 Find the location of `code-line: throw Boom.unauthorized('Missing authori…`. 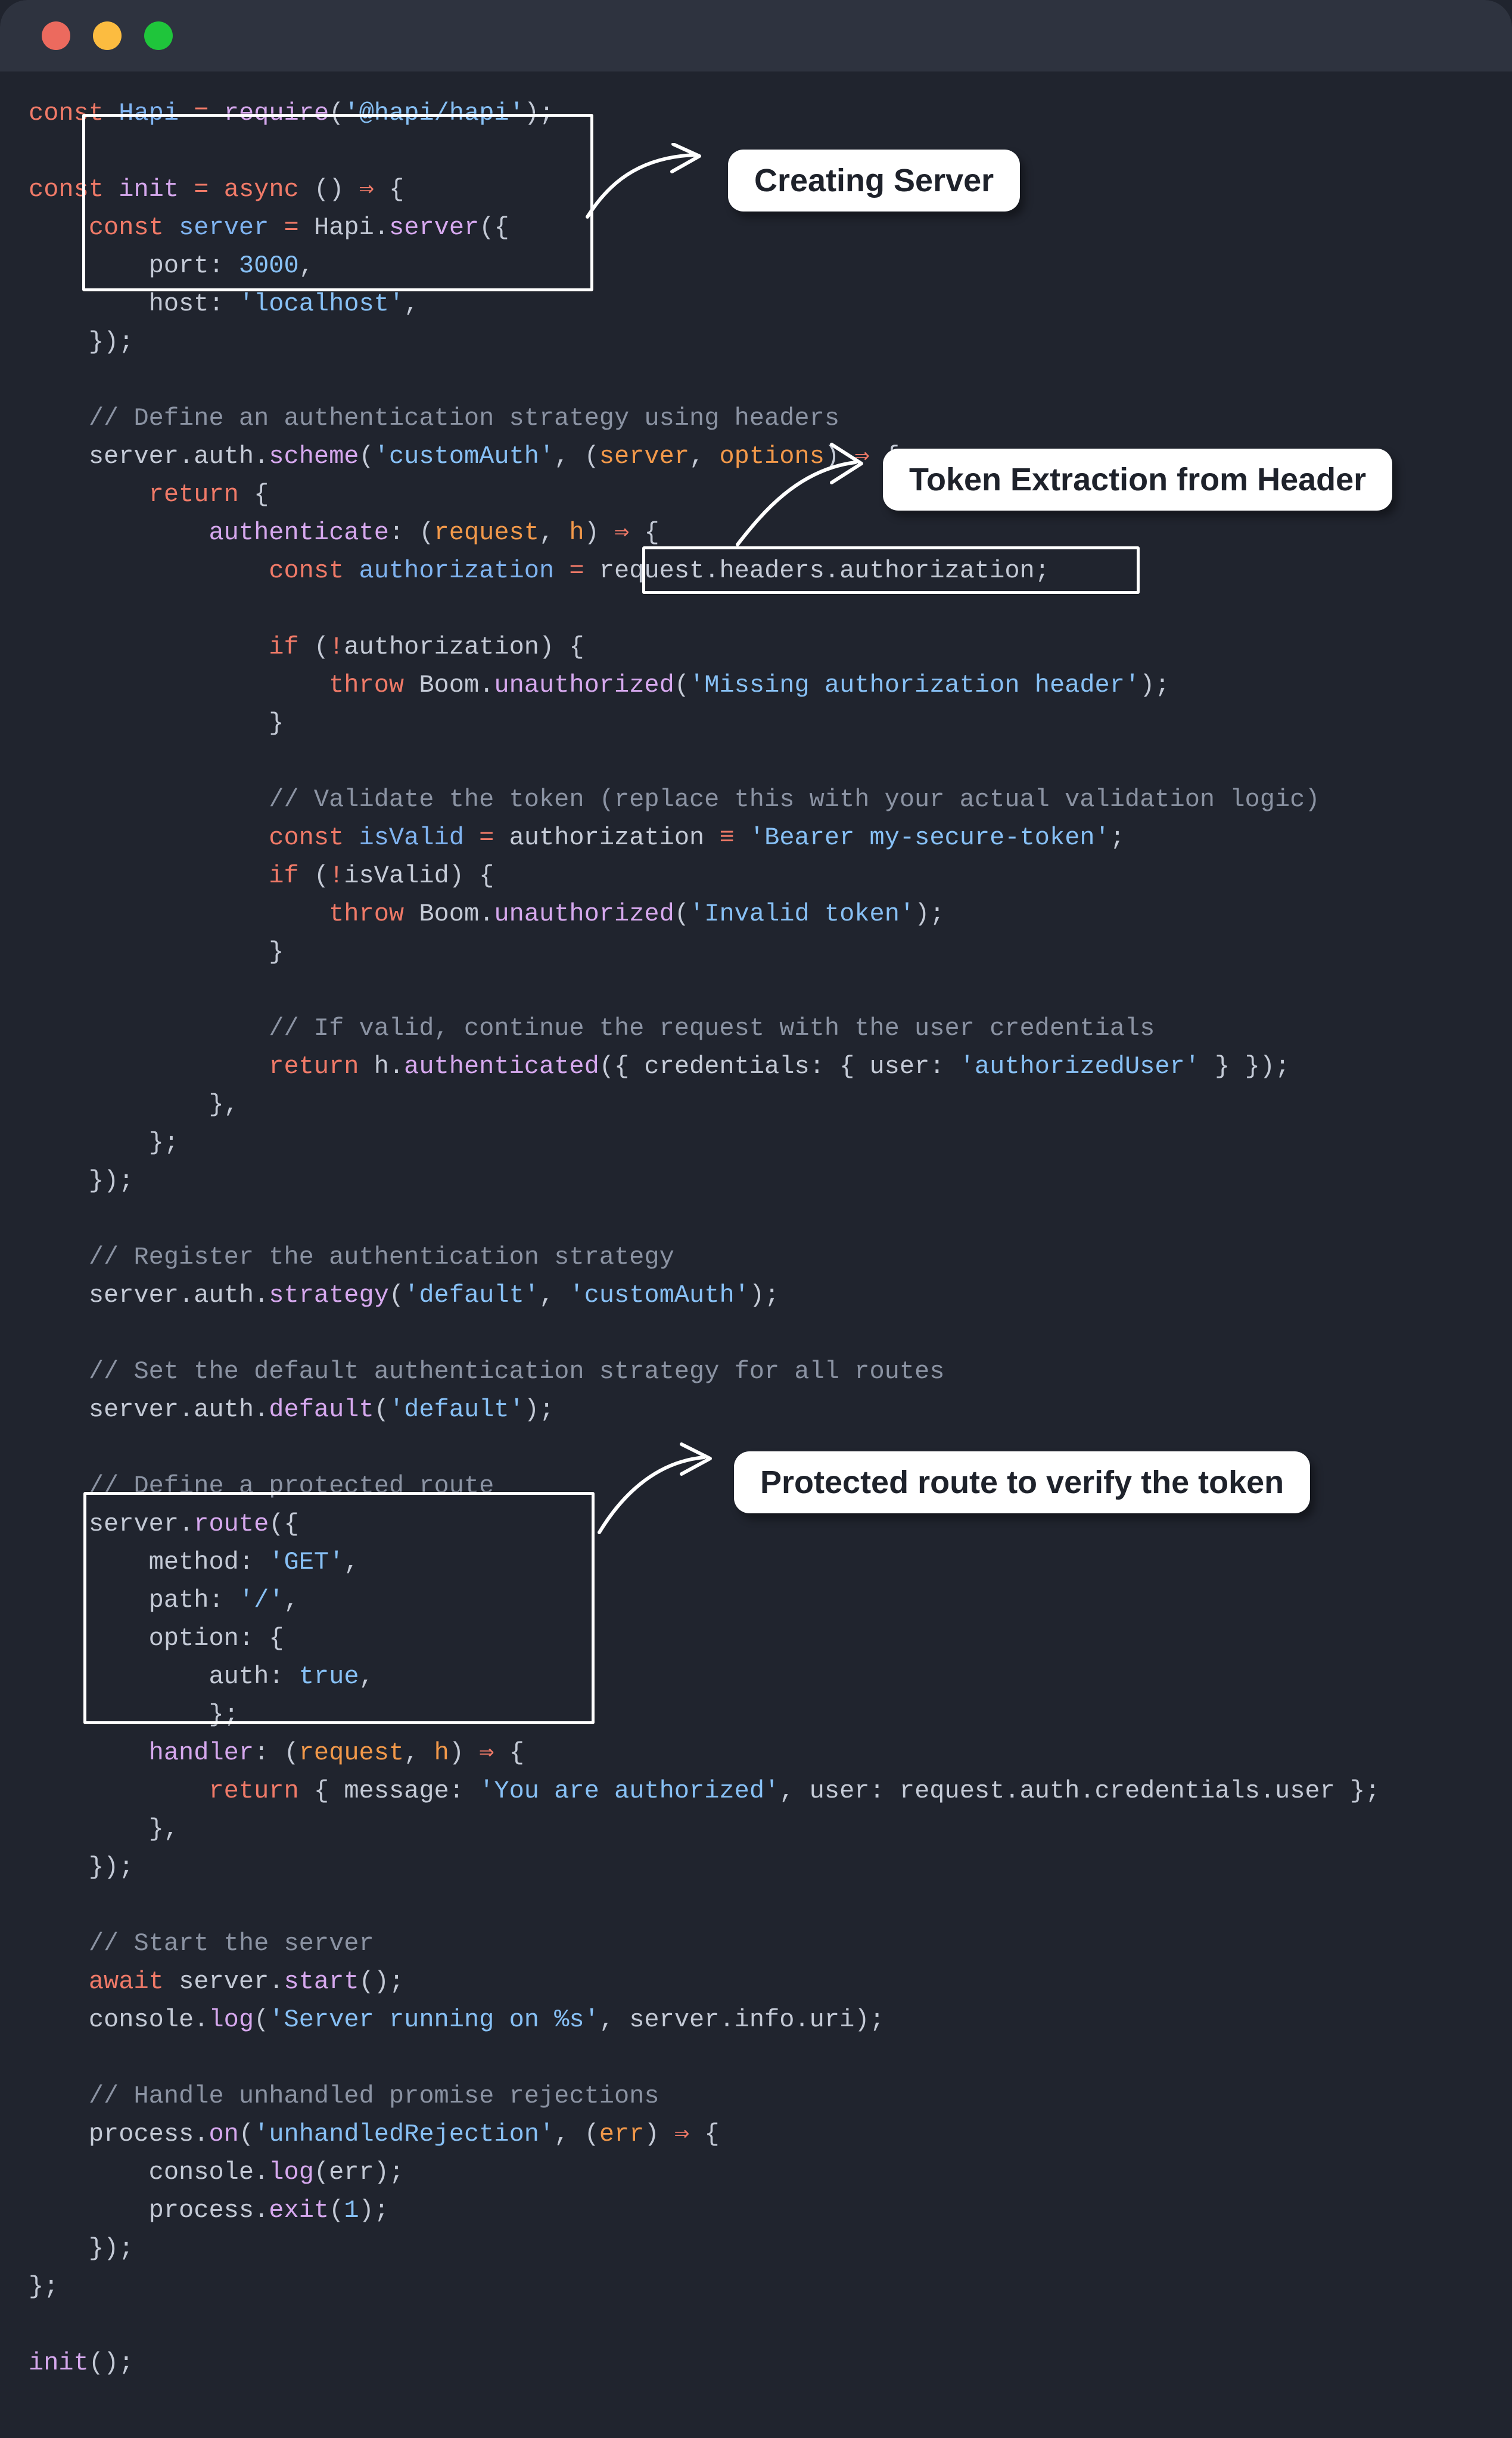

code-line: throw Boom.unauthorized('Missing authori… is located at coordinates (749, 685).